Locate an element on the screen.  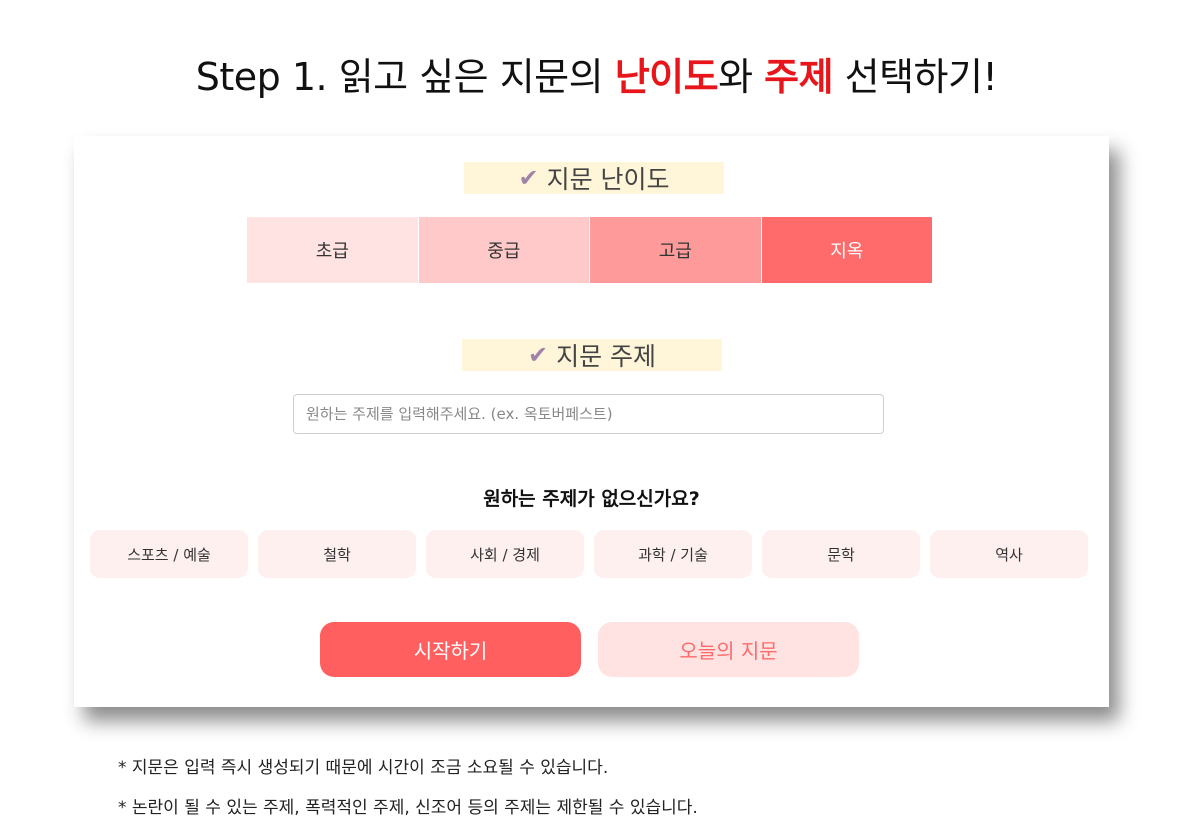
difficulty-option-hell: 지옥 is located at coordinates (846, 250).